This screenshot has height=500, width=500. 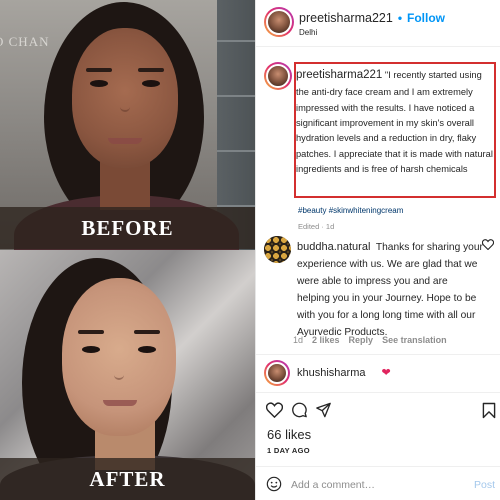 What do you see at coordinates (484, 485) in the screenshot?
I see `post-comment-button: Post` at bounding box center [484, 485].